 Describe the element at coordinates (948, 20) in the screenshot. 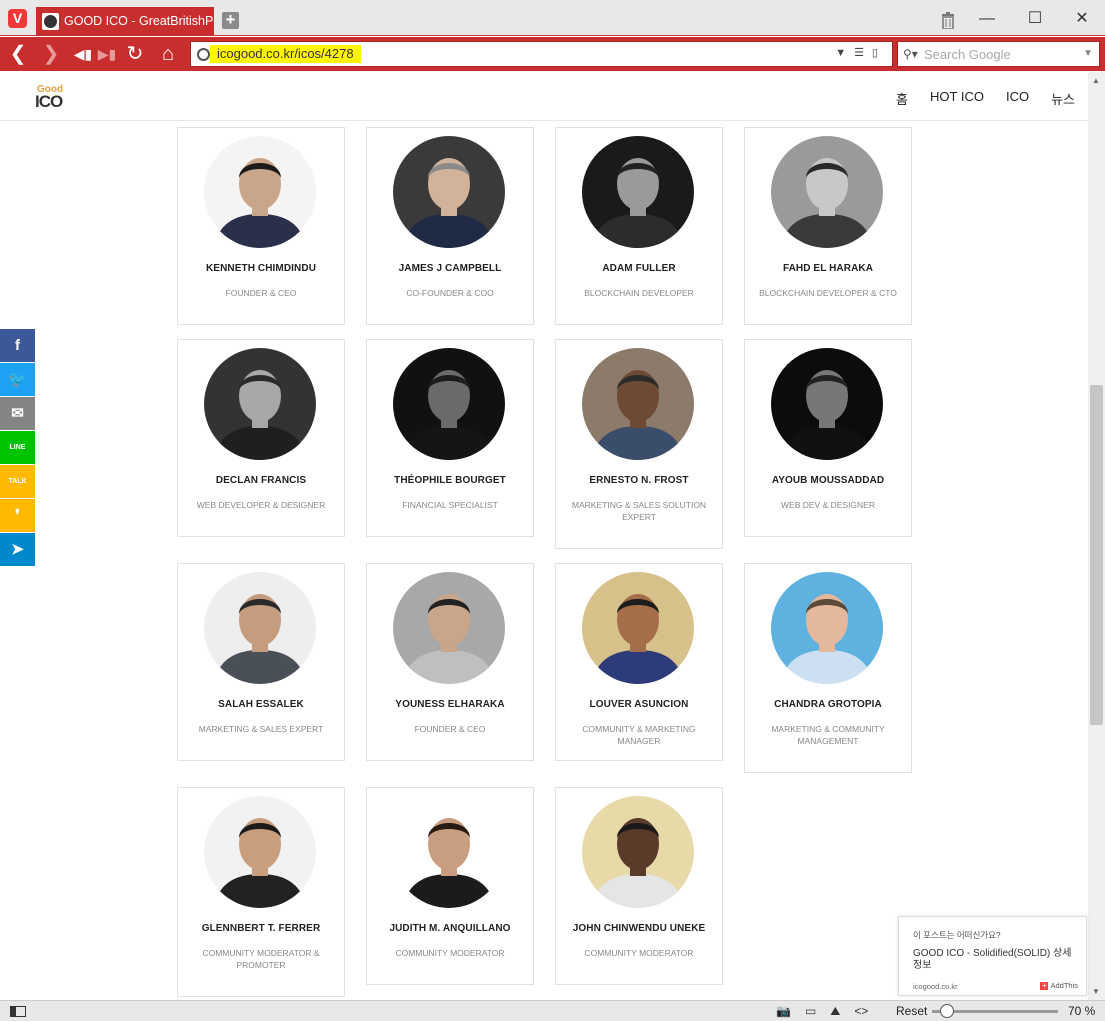

I see `trash-icon` at that location.